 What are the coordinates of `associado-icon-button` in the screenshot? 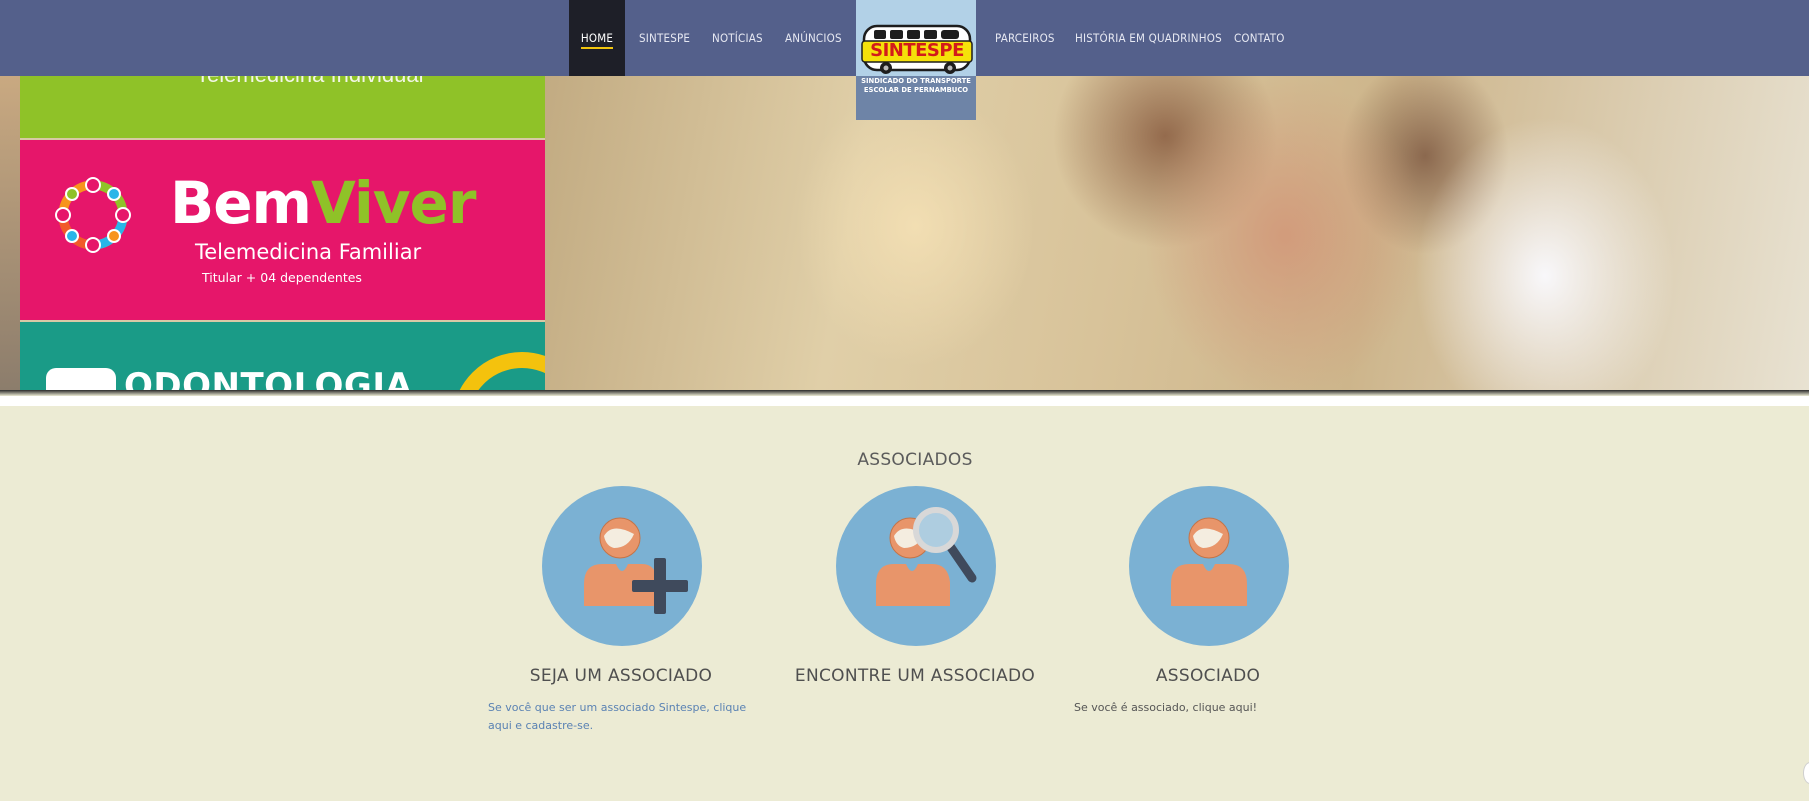 It's located at (1209, 566).